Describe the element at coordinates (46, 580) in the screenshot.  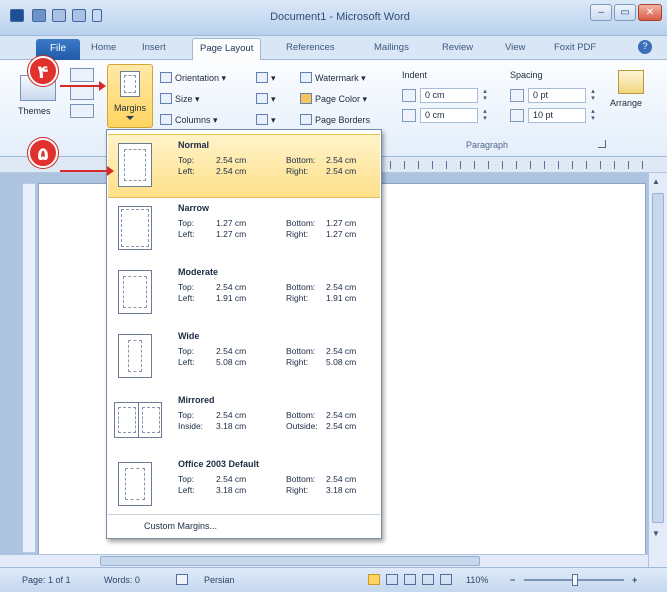
I see `page-count: Page: 1 of 1` at that location.